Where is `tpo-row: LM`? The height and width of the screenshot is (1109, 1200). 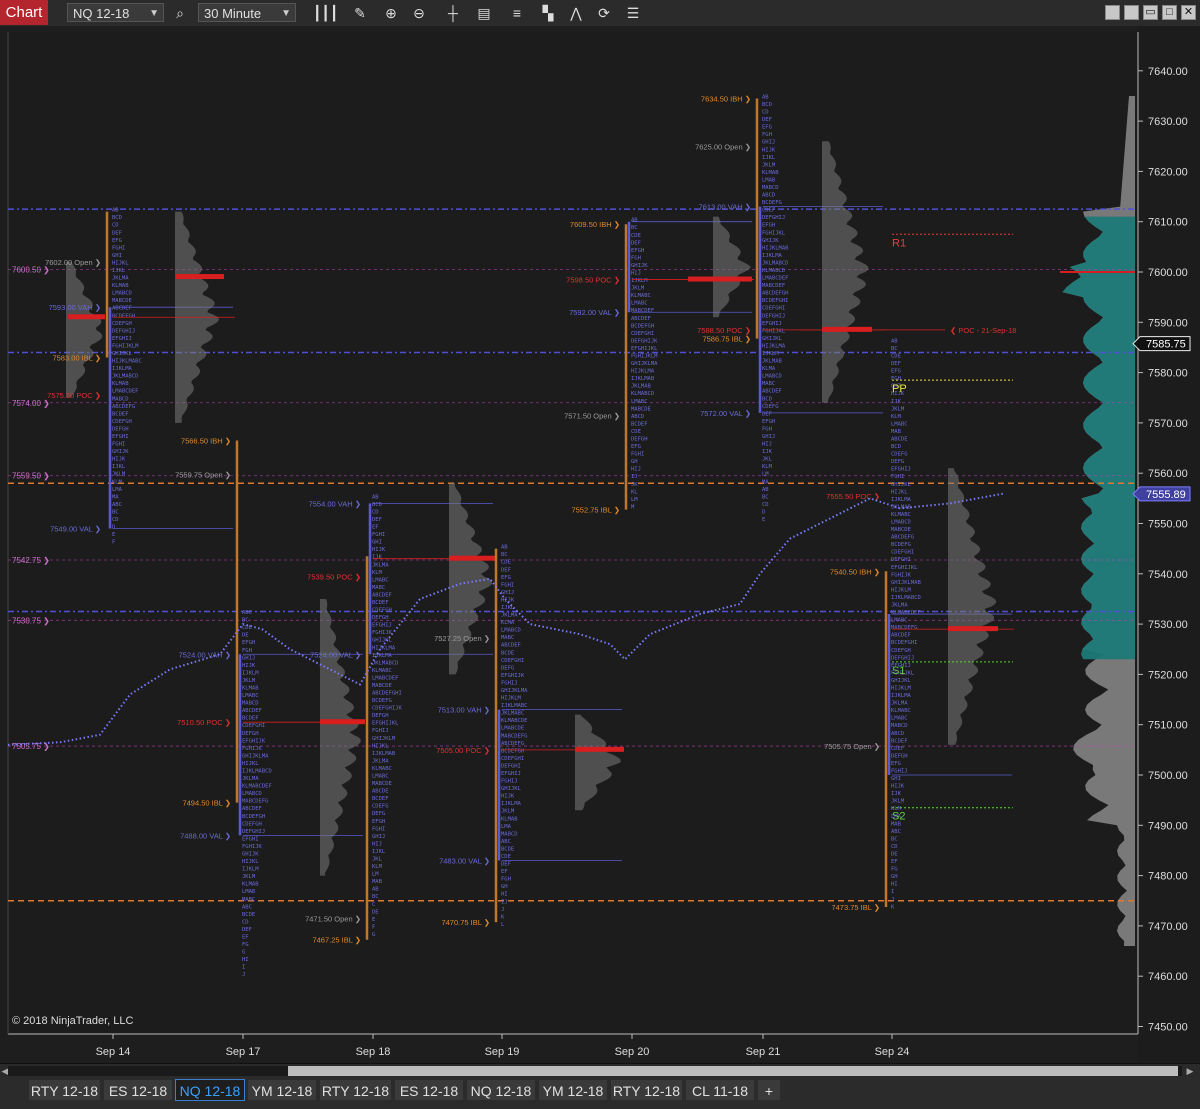
tpo-row: LM is located at coordinates (634, 500).